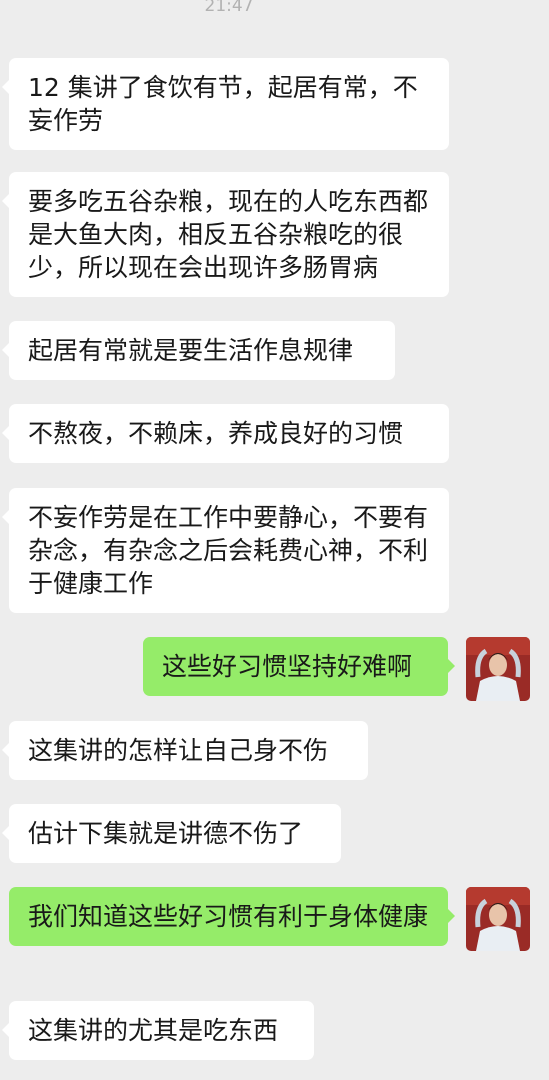 The image size is (549, 1080). I want to click on message-bubble-incoming: 12 集讲了食饮有节，起居有常，不妄作劳, so click(225, 104).